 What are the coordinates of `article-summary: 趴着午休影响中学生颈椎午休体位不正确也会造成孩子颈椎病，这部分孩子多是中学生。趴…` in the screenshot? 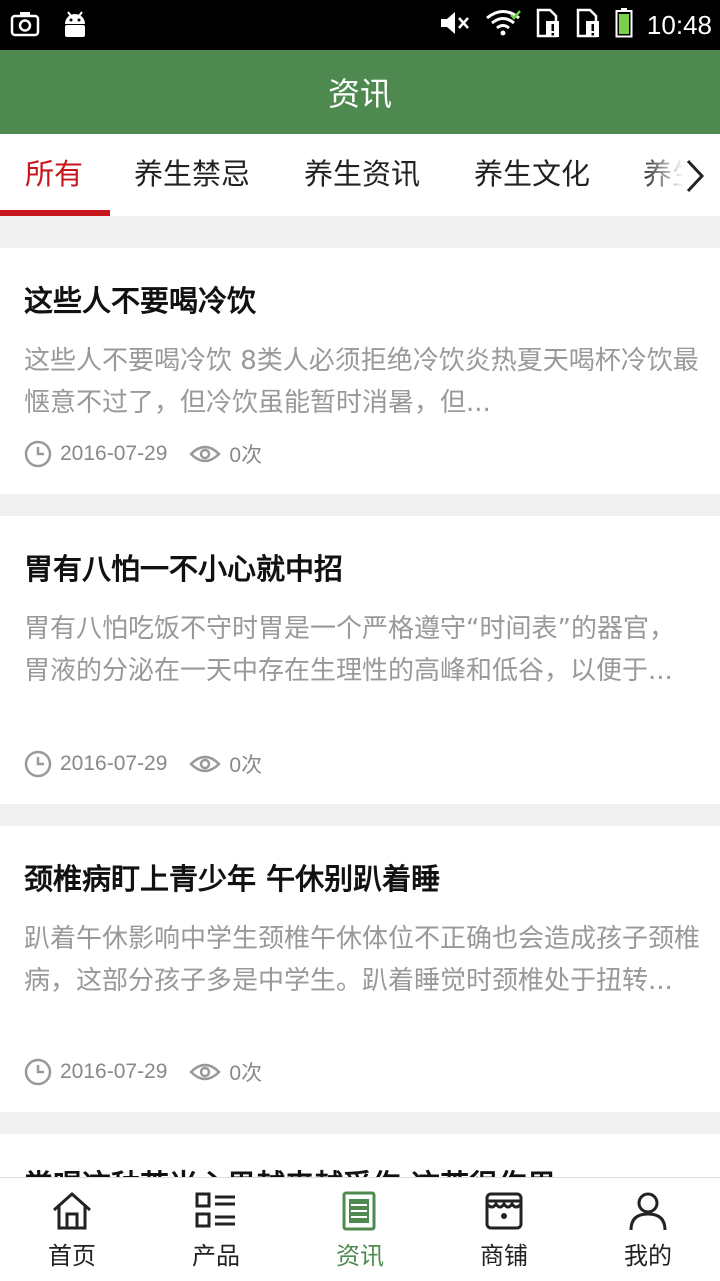 It's located at (362, 960).